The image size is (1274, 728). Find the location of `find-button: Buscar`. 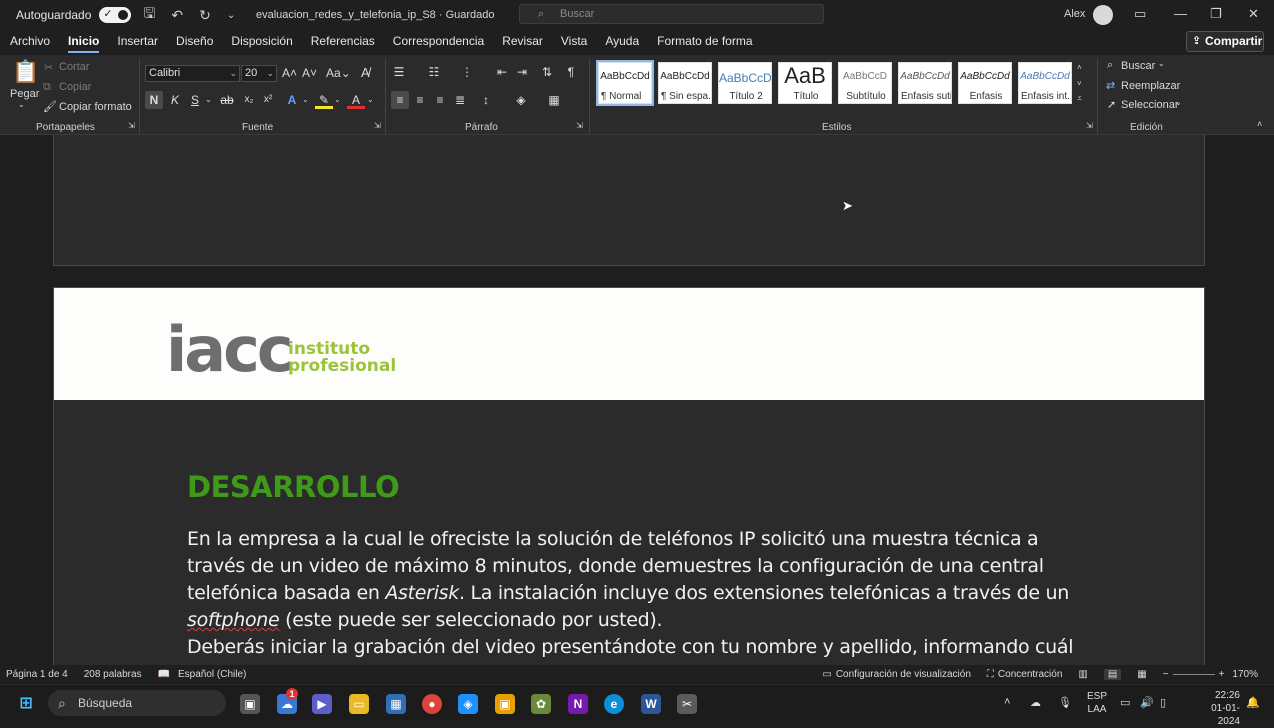

find-button: Buscar is located at coordinates (1138, 66).